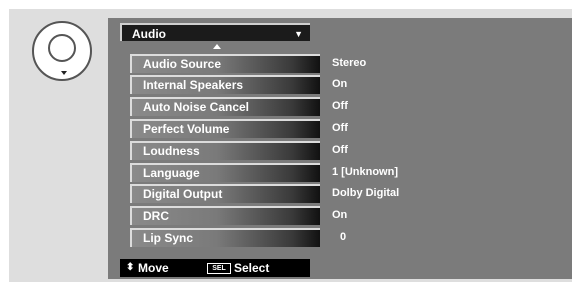 The image size is (572, 291). I want to click on remote-dpad-icon, so click(62, 51).